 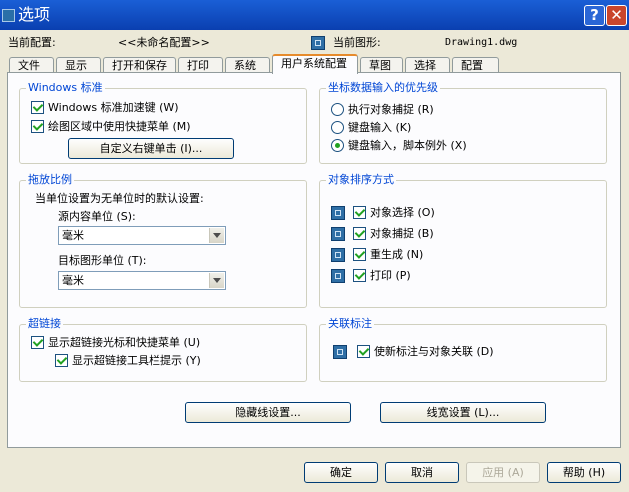 What do you see at coordinates (359, 275) in the screenshot?
I see `sort-plot-checkbox` at bounding box center [359, 275].